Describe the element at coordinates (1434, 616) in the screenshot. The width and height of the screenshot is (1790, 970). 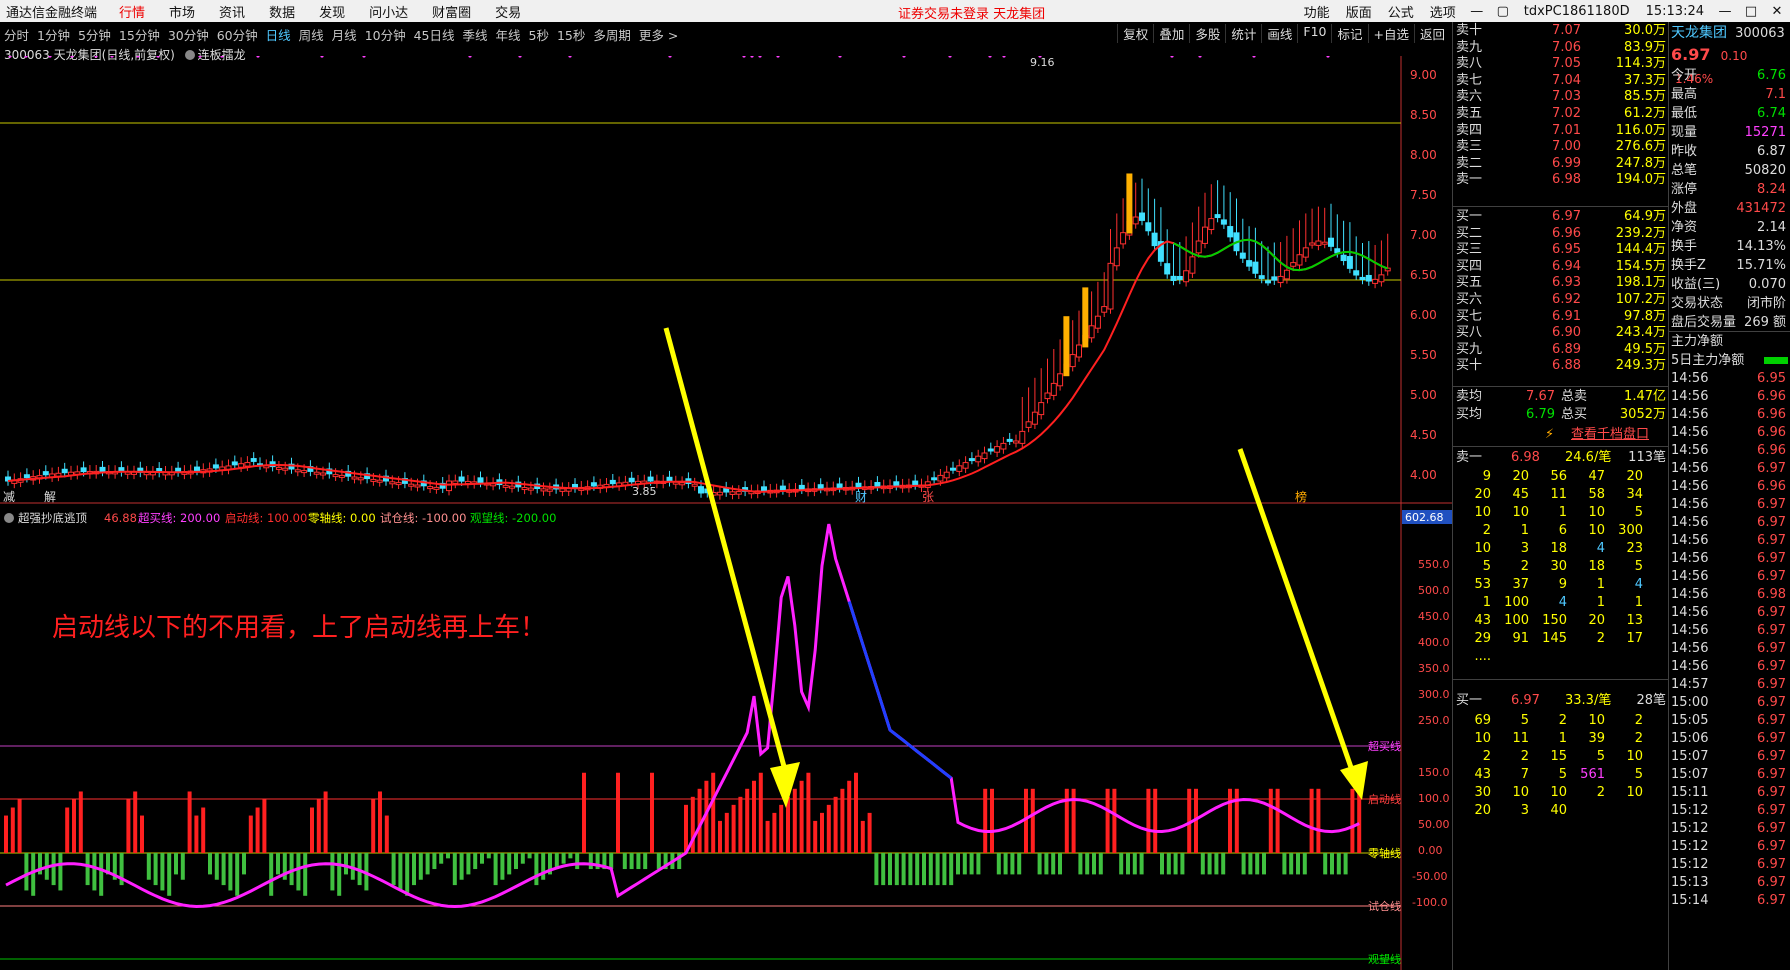
I see `indicator-tick: 450.0` at that location.